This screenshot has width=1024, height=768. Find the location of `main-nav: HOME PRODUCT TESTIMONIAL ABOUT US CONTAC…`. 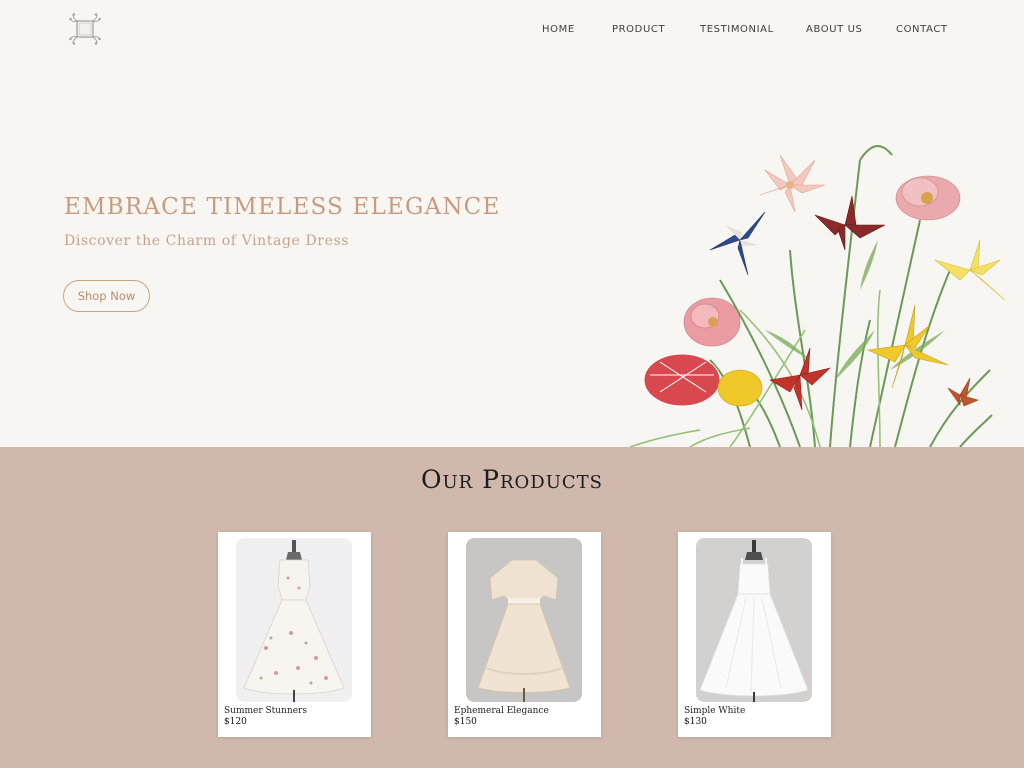

main-nav: HOME PRODUCT TESTIMONIAL ABOUT US CONTAC… is located at coordinates (512, 31).